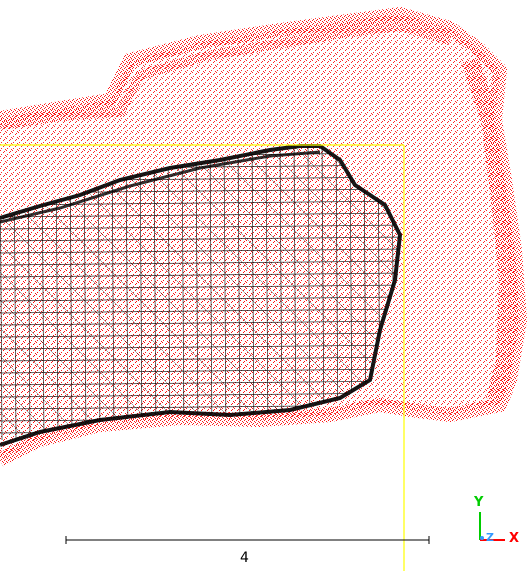 This screenshot has height=571, width=528. I want to click on scale-bar, so click(247, 540).